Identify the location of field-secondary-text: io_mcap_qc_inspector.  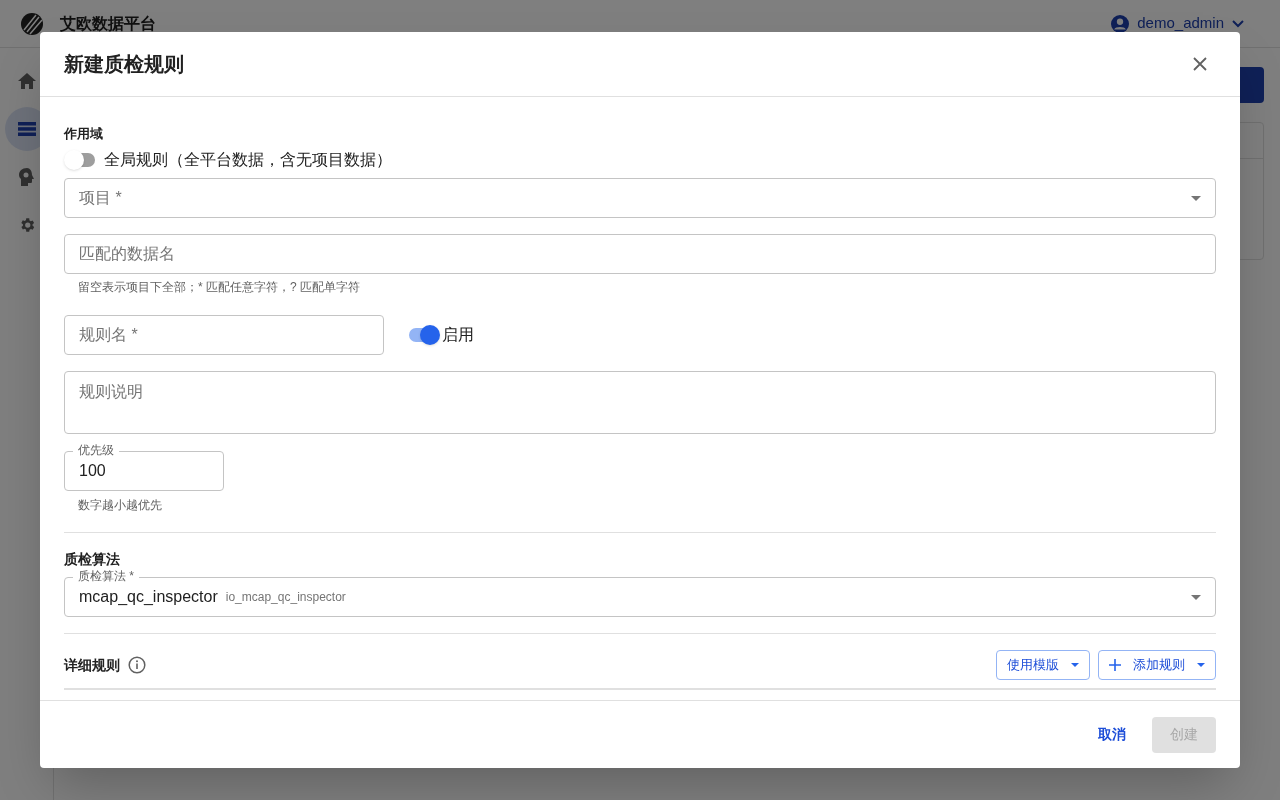
(285, 597).